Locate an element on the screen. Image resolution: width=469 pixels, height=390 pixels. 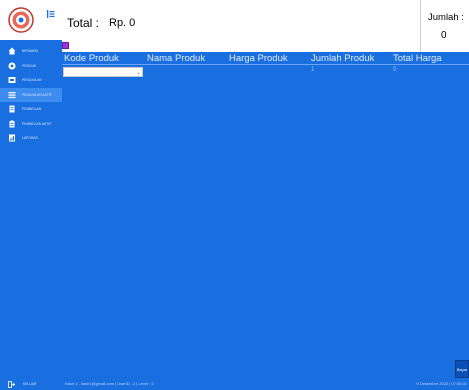
sidebar-item-label: PENJUALAN AKTIF is located at coordinates (37, 94).